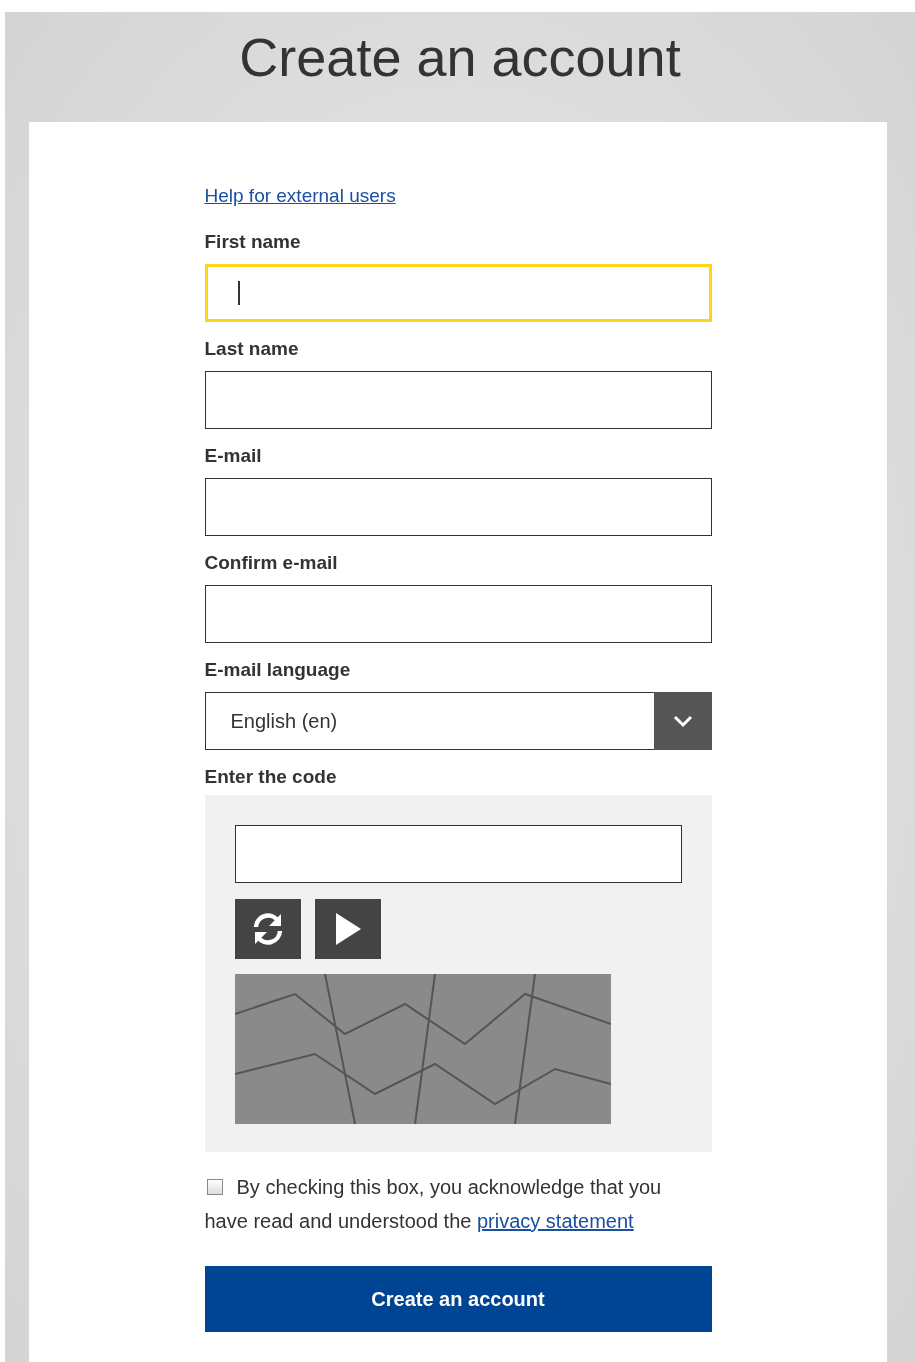 Image resolution: width=915 pixels, height=1362 pixels. Describe the element at coordinates (347, 929) in the screenshot. I see `play-audio-button` at that location.